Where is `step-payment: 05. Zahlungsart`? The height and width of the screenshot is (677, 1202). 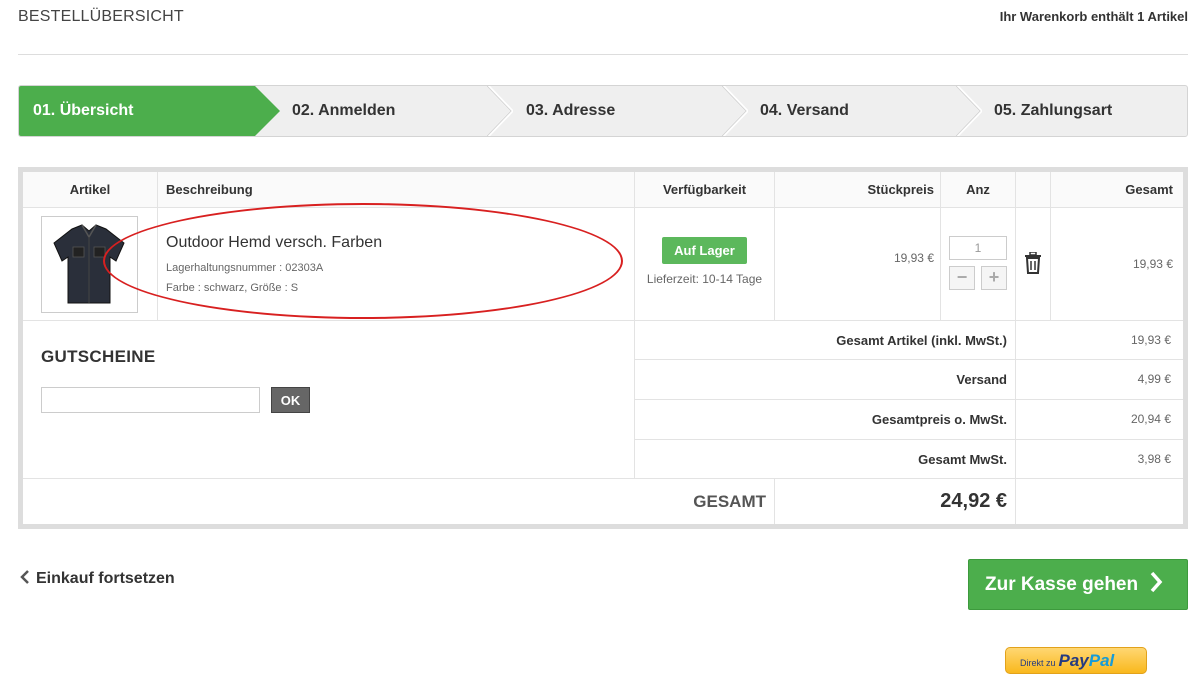
step-payment: 05. Zahlungsart is located at coordinates (1070, 111).